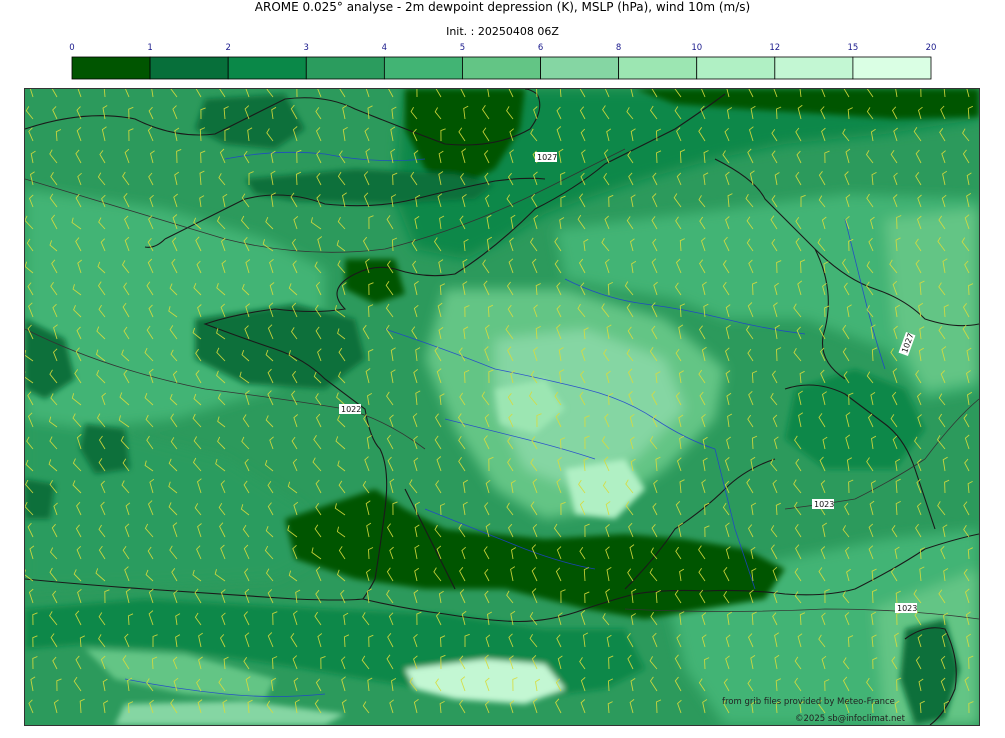 Image resolution: width=1005 pixels, height=738 pixels. What do you see at coordinates (618, 48) in the screenshot?
I see `legend-tick-label: 8` at bounding box center [618, 48].